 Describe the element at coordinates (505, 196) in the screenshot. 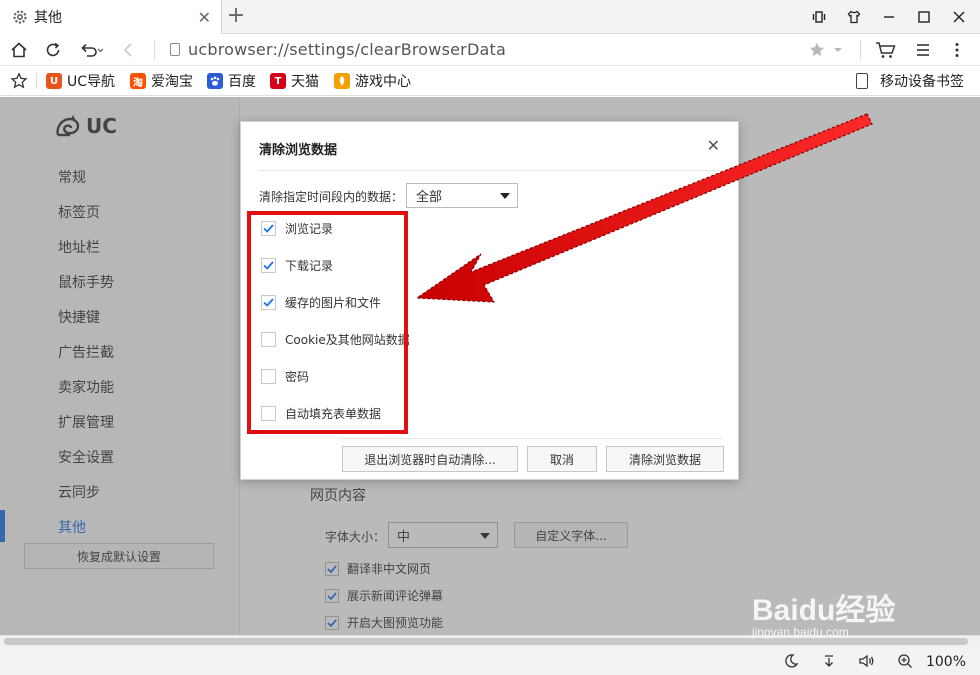

I see `chevron-down-icon` at that location.